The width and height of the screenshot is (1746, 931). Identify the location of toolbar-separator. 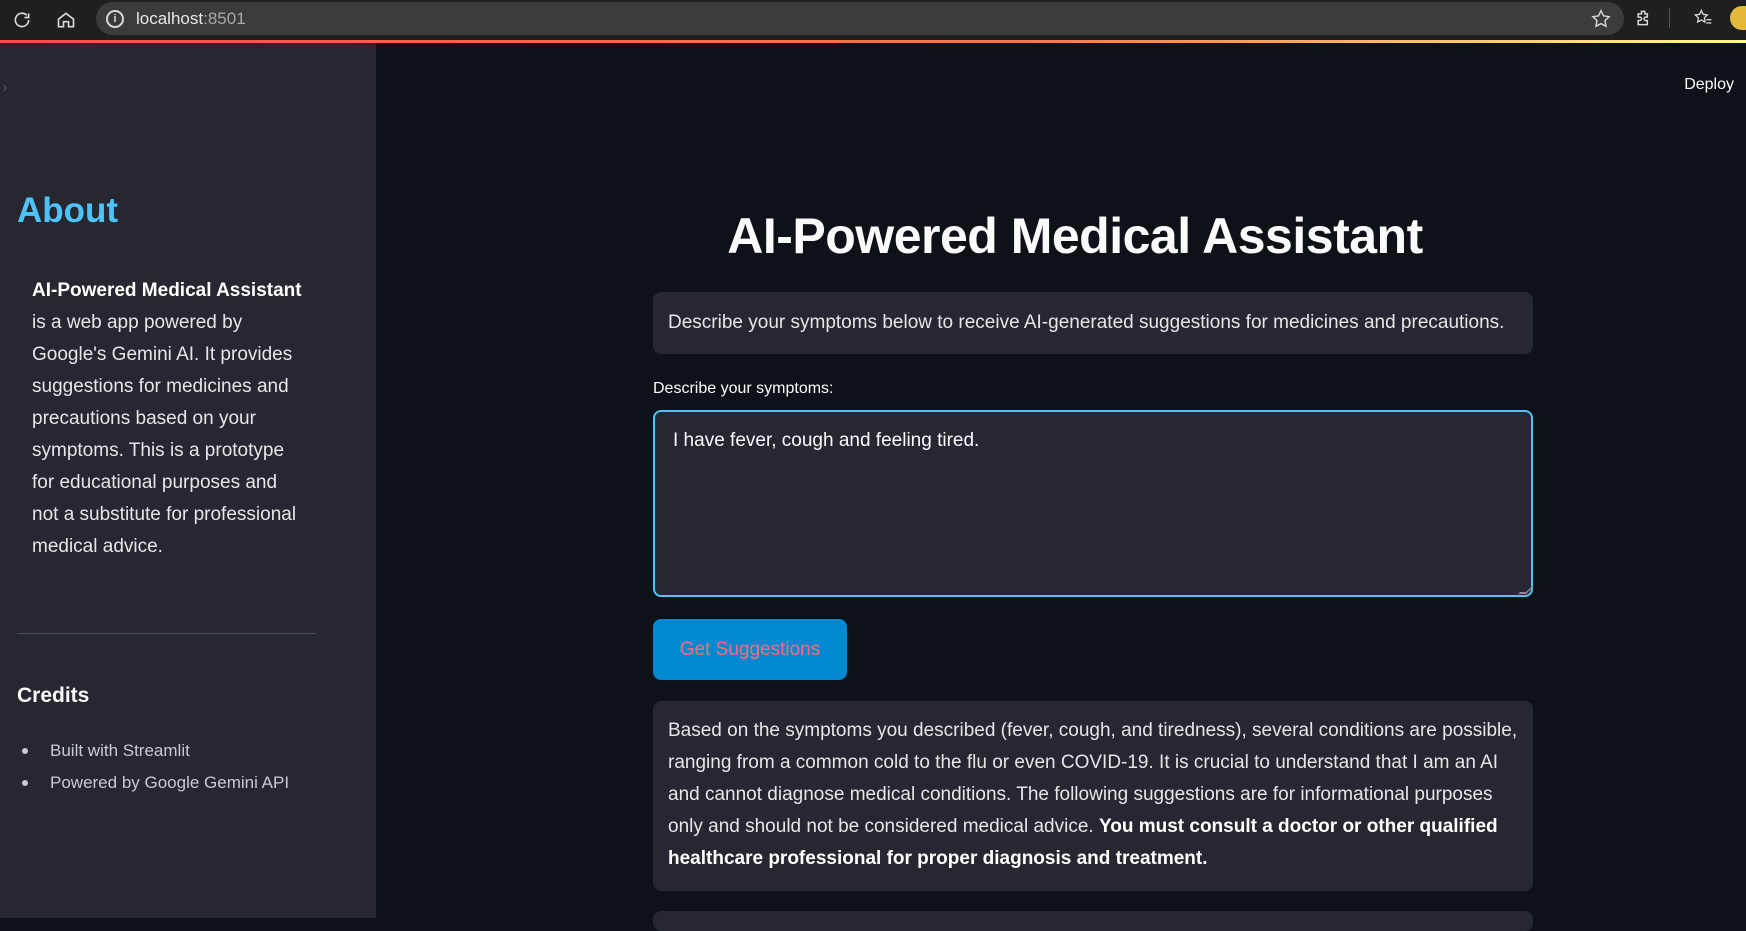
(1669, 18).